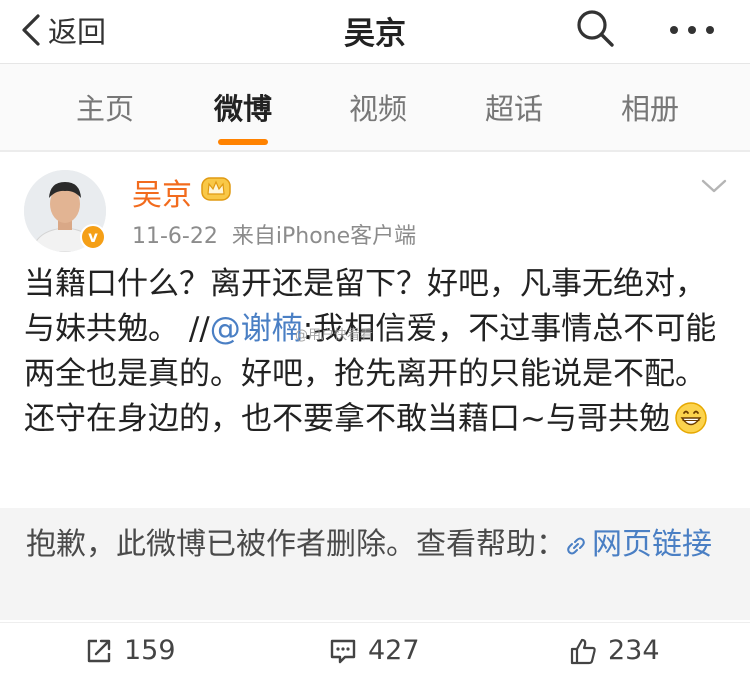 This screenshot has width=750, height=675. I want to click on top-nav-bar: 返回 吴京, so click(375, 32).